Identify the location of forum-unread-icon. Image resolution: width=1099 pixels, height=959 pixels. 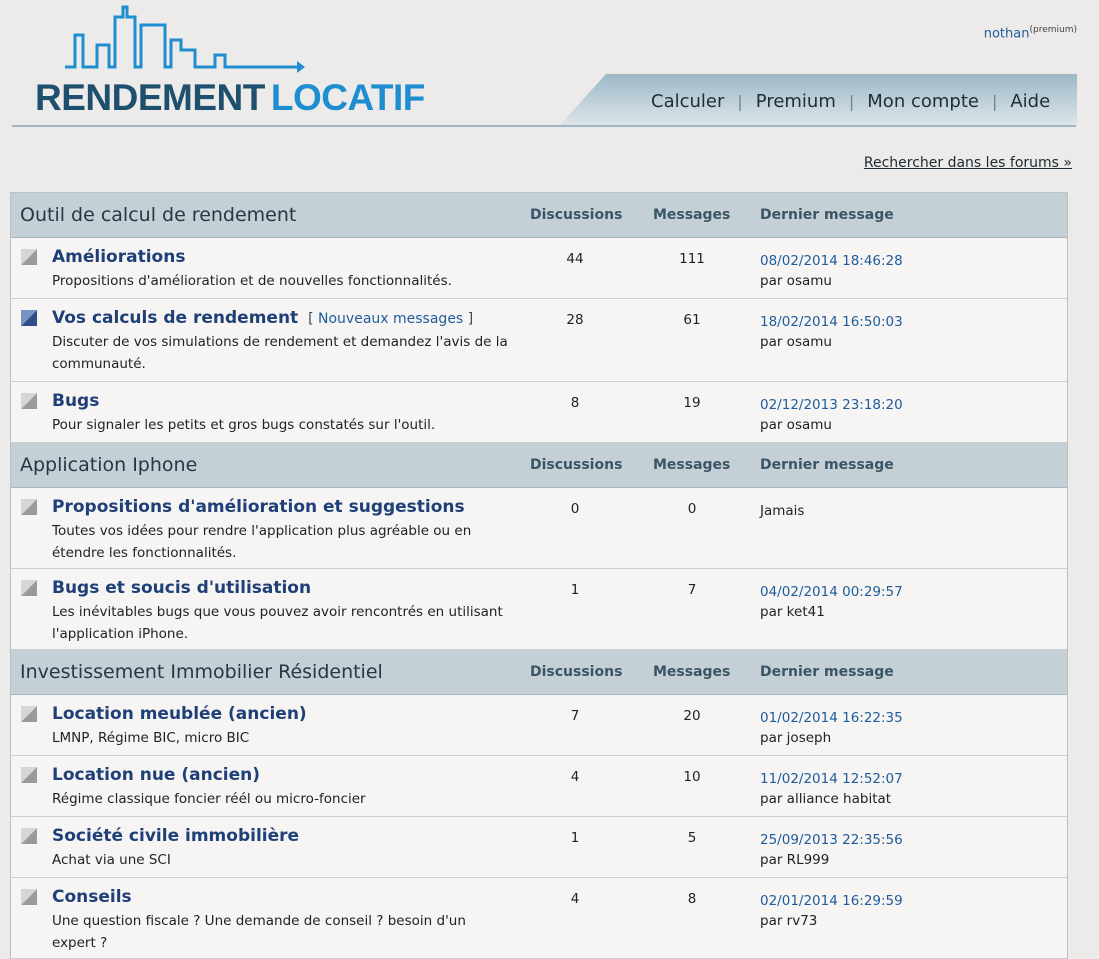
(29, 318).